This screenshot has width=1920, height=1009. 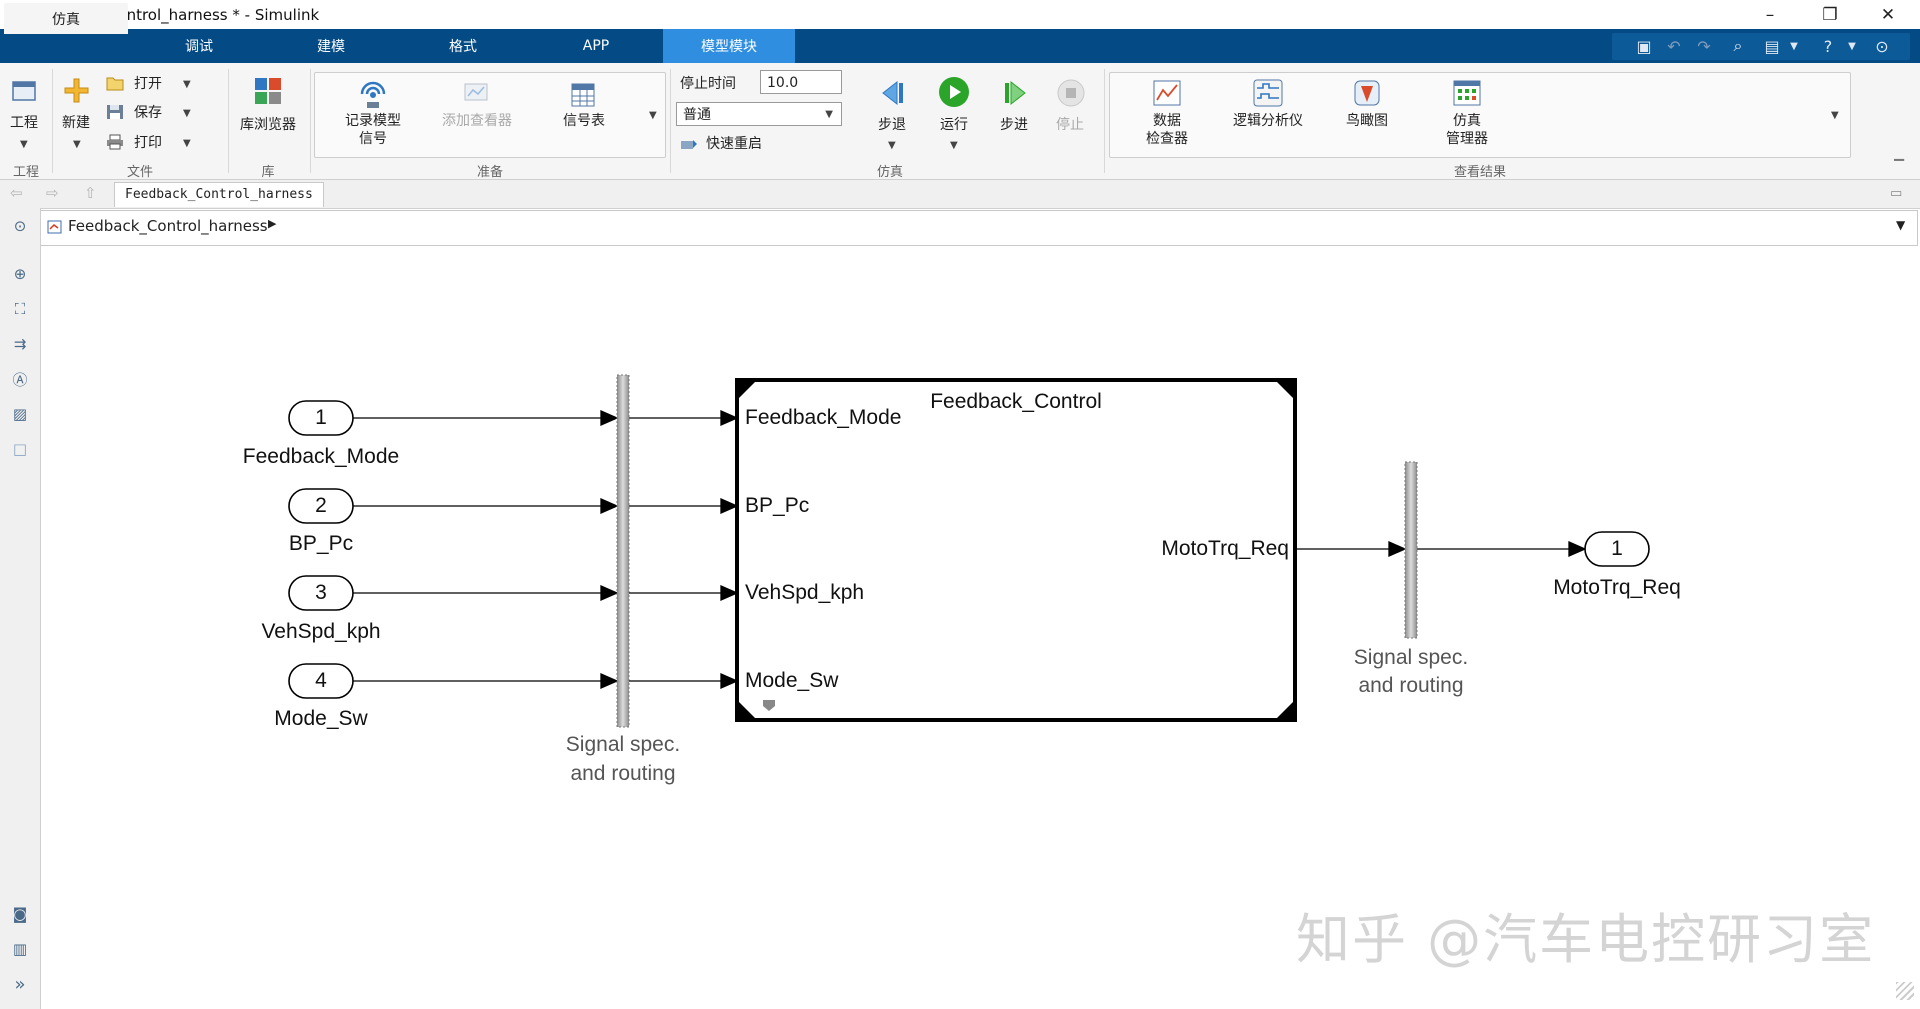 I want to click on inport-4-number: 4, so click(x=321, y=681).